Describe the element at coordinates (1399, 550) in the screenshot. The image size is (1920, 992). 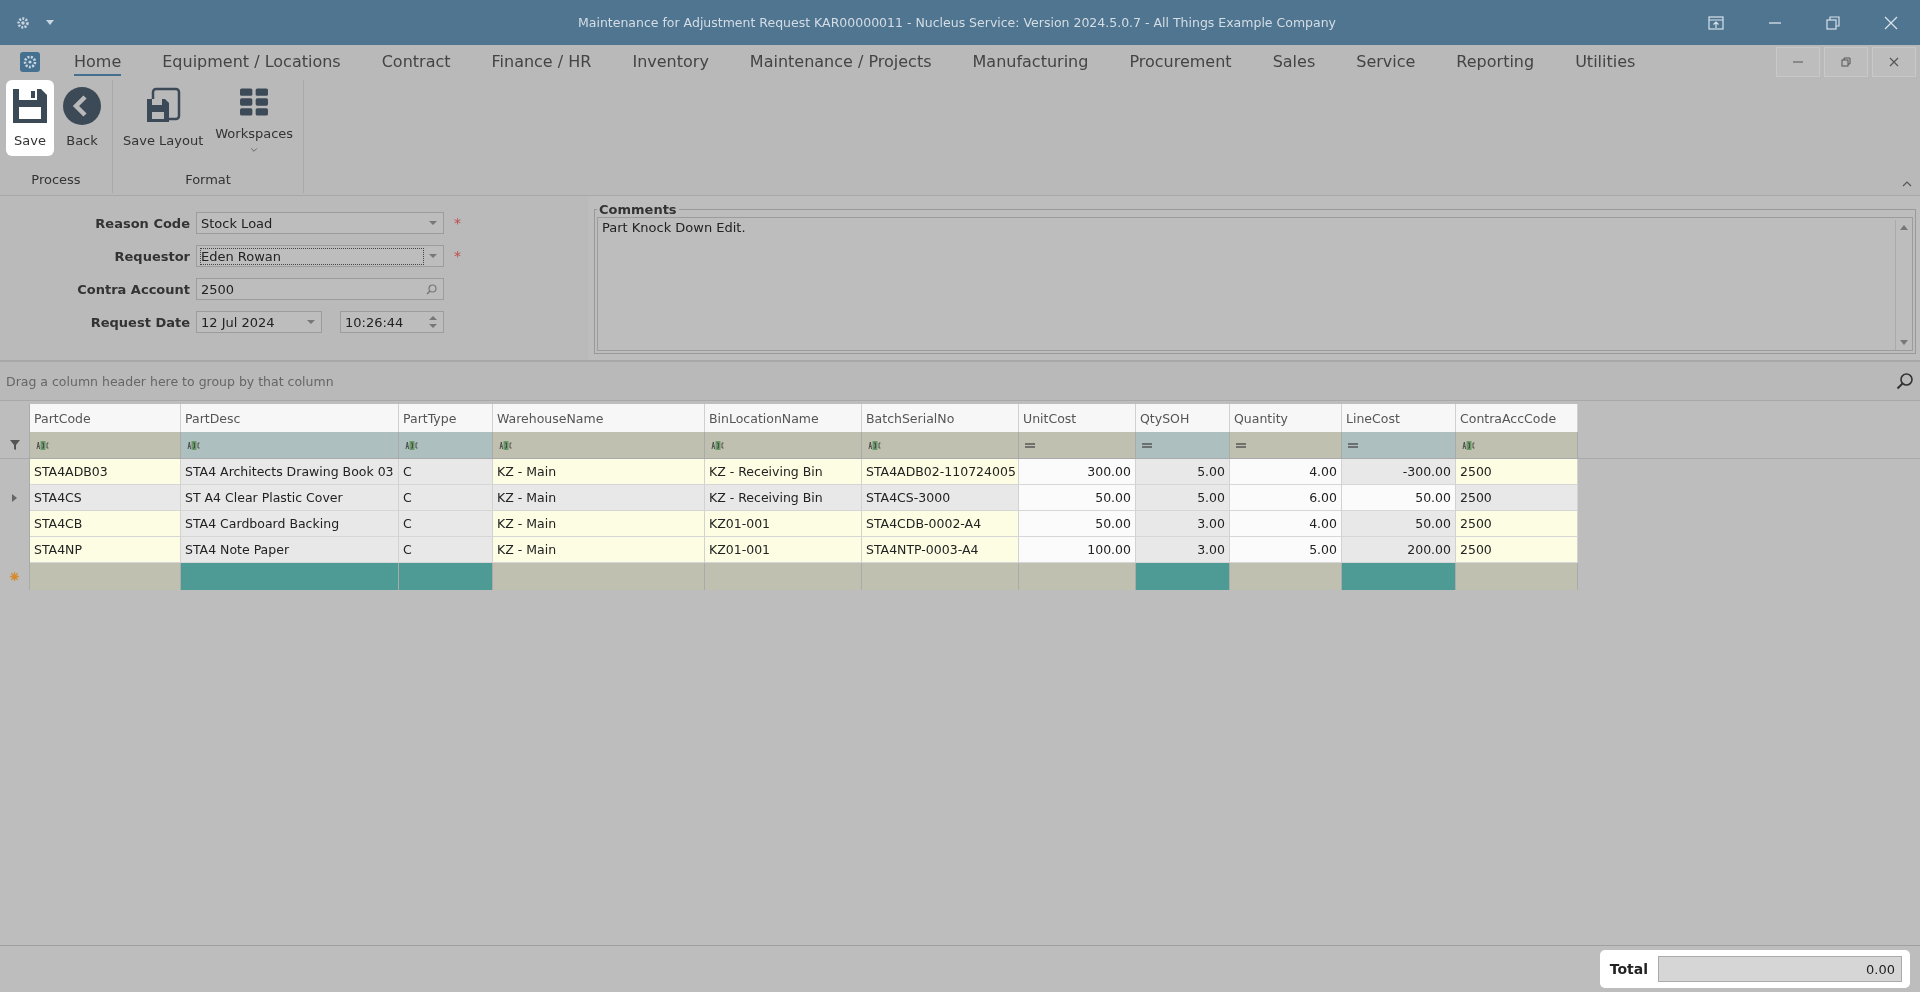
I see `table-cell: 200.00` at that location.